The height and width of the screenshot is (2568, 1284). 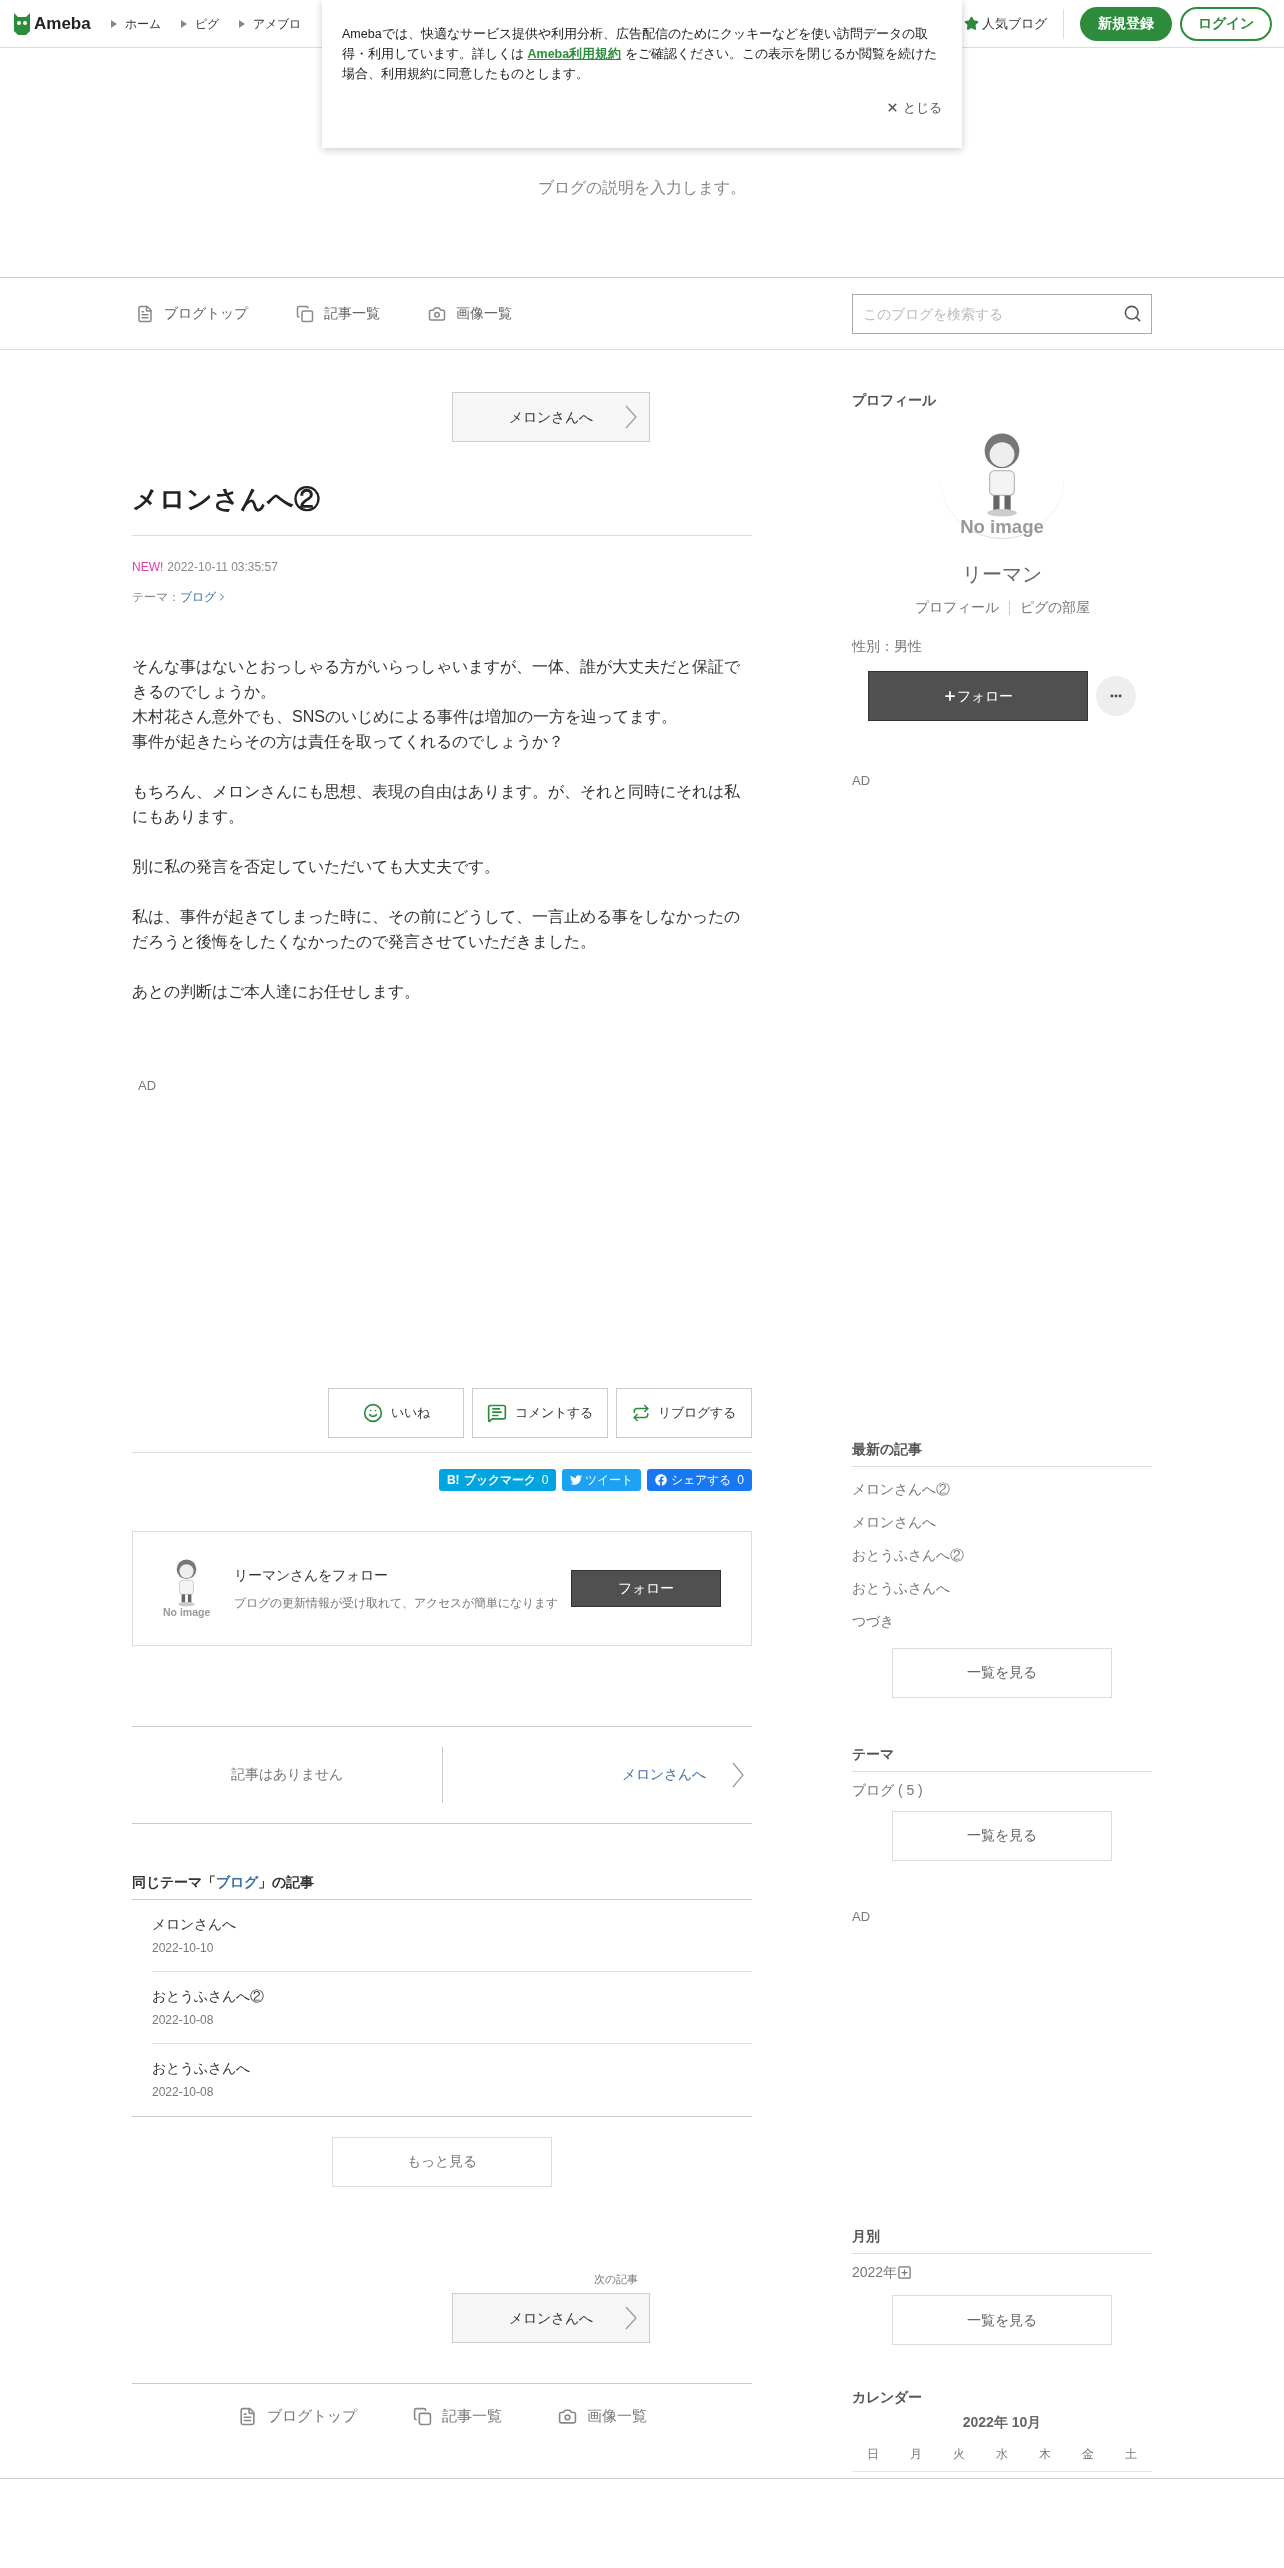 What do you see at coordinates (1002, 1452) in the screenshot?
I see `section-heading: 最新の記事` at bounding box center [1002, 1452].